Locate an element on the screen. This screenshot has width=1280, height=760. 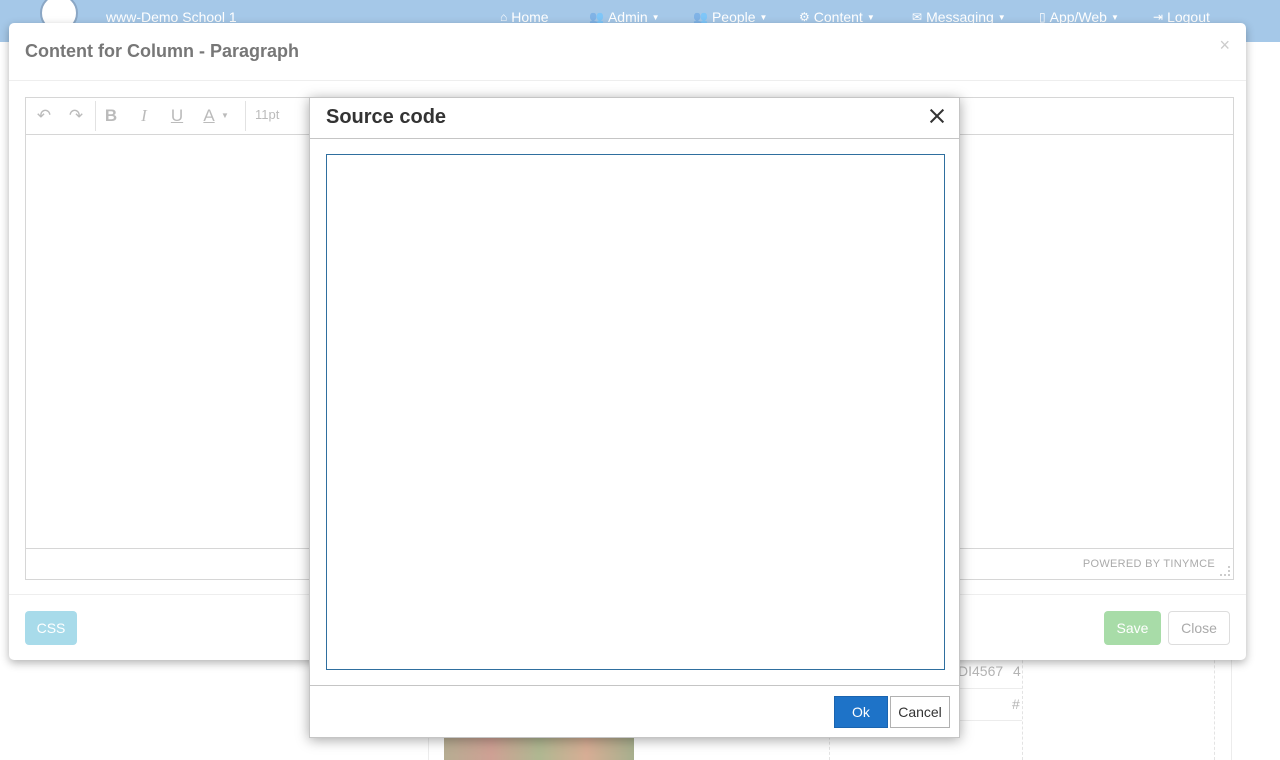
dialog-footer-divider is located at coordinates (634, 685).